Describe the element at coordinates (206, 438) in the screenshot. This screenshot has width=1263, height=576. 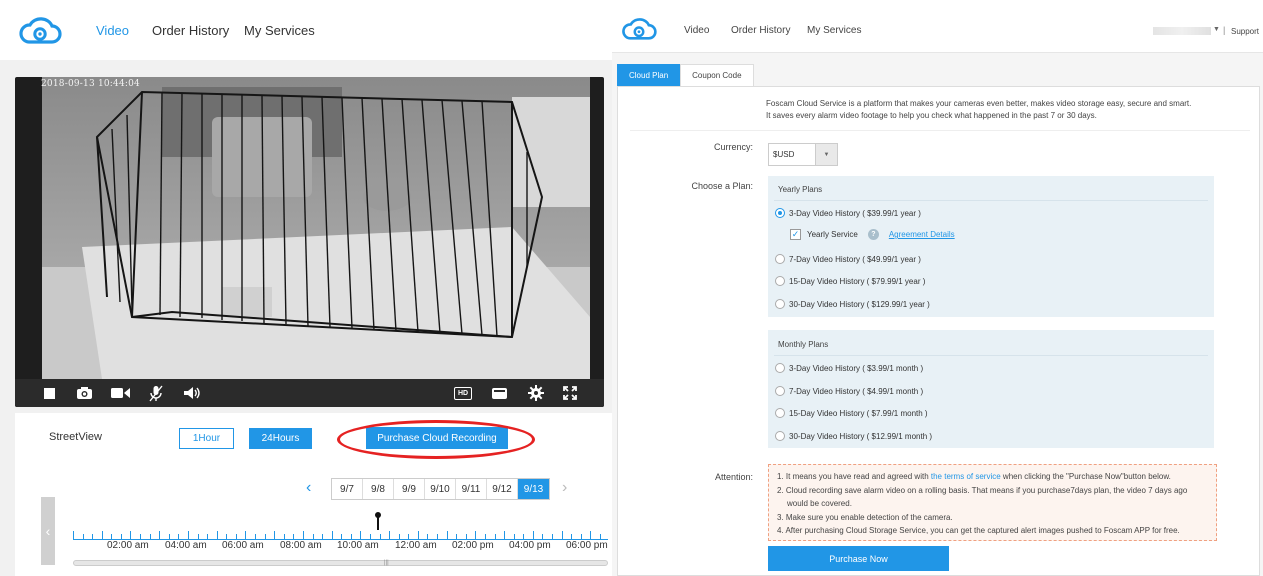
I see `one-hour-button: 1Hour` at that location.